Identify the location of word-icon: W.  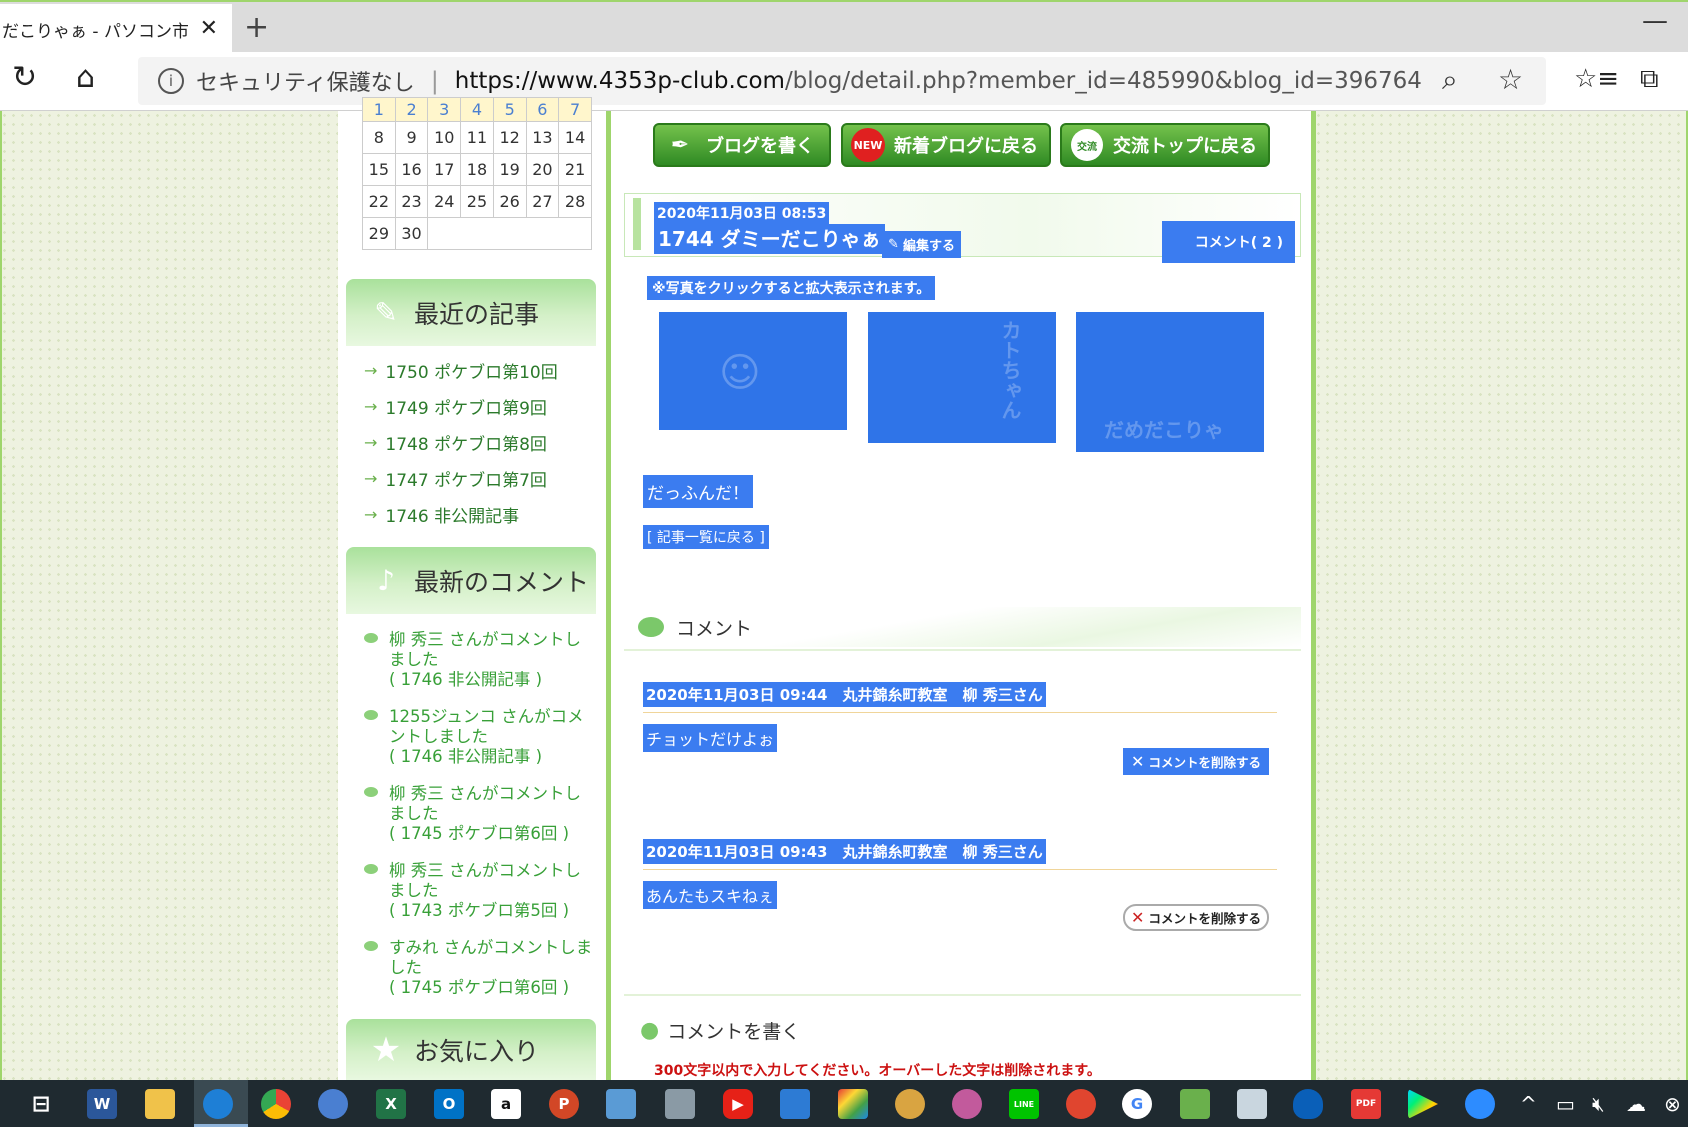
(102, 1104).